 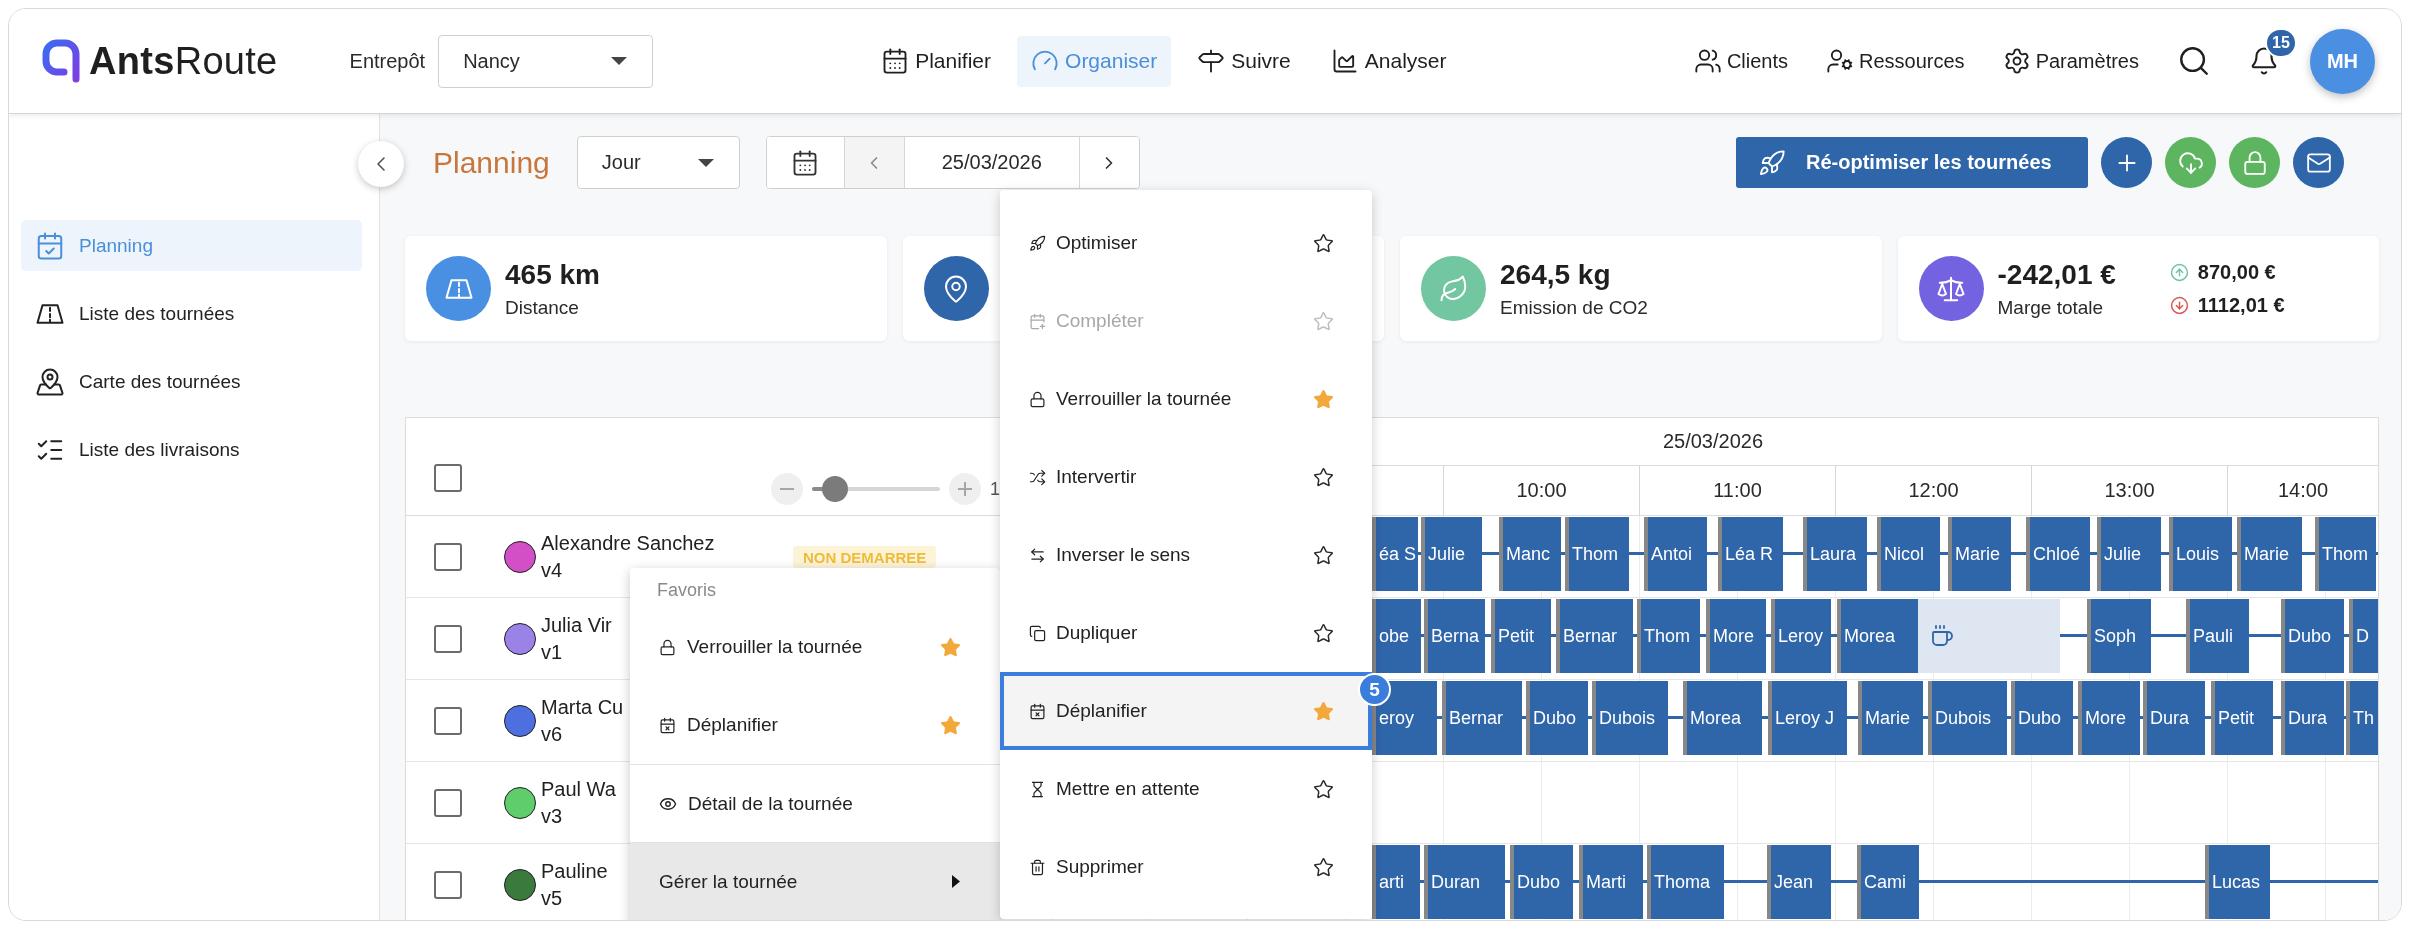 I want to click on stop-block: Chloé, so click(x=2058, y=554).